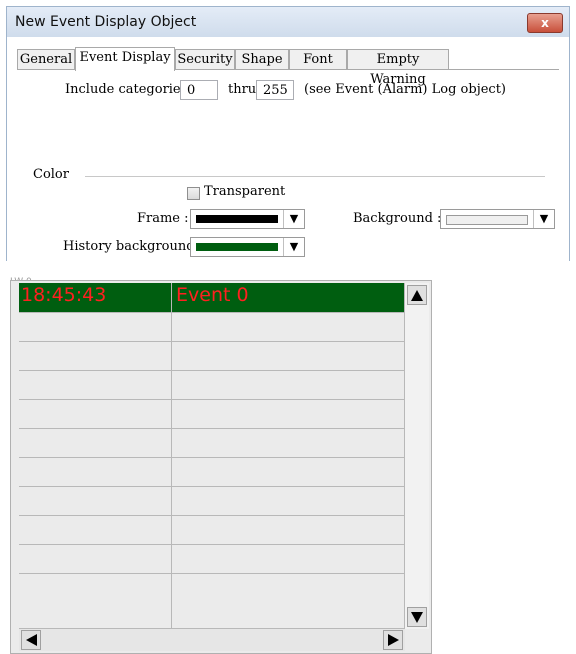 Image resolution: width=576 pixels, height=654 pixels. Describe the element at coordinates (46, 59) in the screenshot. I see `tab-general: General` at that location.